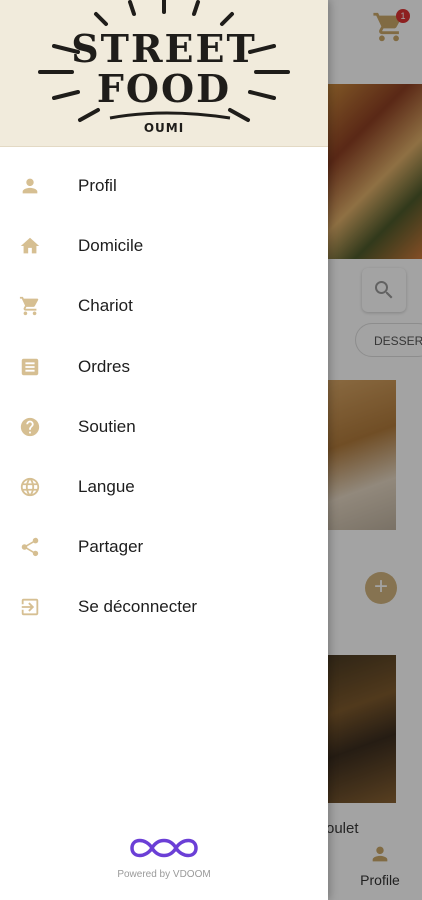  What do you see at coordinates (164, 874) in the screenshot?
I see `powered-by-label: Powered by VDOOM` at bounding box center [164, 874].